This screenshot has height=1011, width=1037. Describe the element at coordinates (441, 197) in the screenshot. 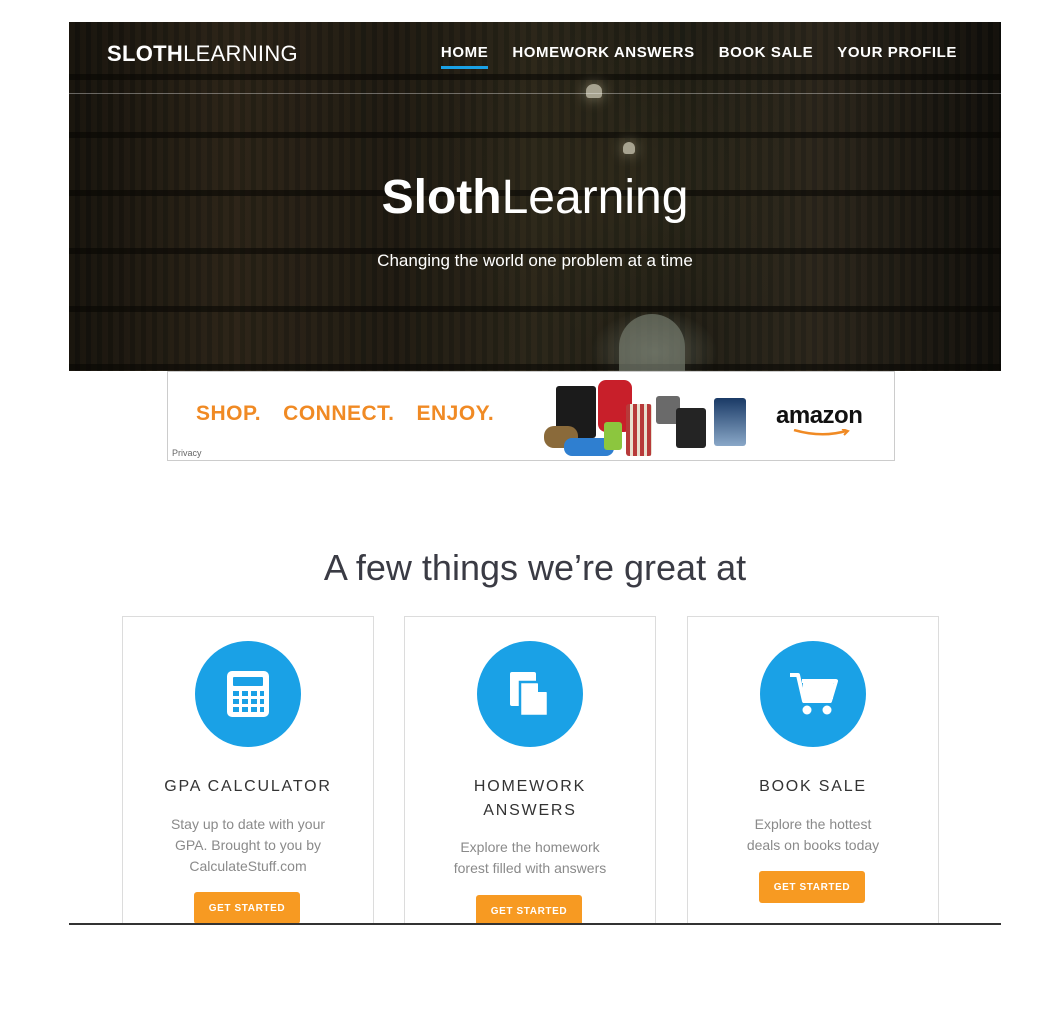

I see `hero-title-bold: Sloth` at that location.